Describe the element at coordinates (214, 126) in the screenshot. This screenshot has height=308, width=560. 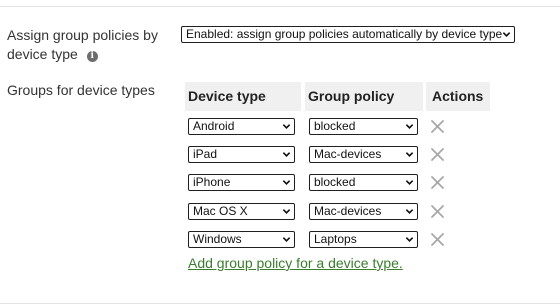
I see `device-type-value: Android` at that location.